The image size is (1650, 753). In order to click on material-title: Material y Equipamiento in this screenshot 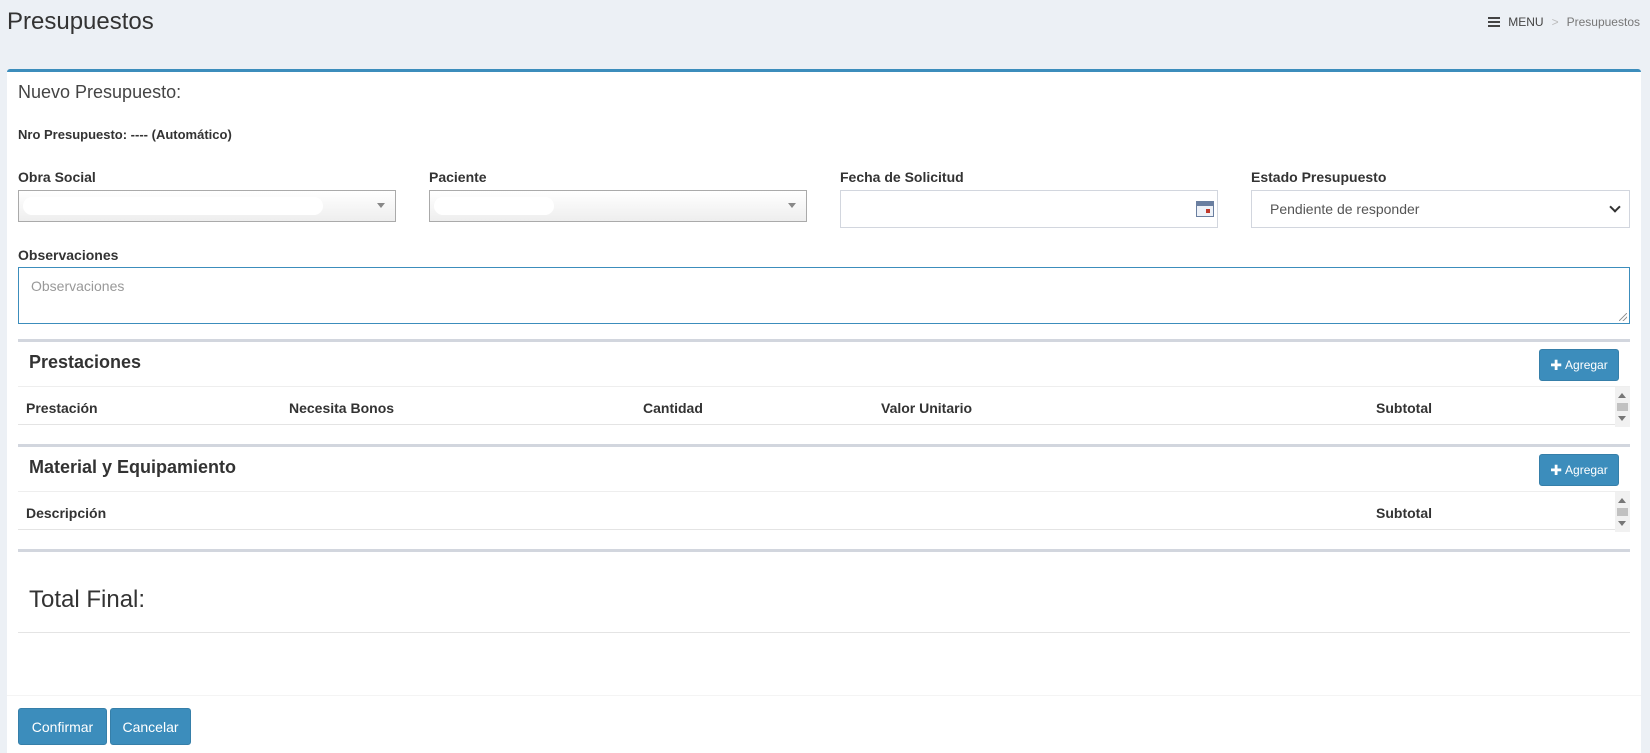, I will do `click(133, 467)`.